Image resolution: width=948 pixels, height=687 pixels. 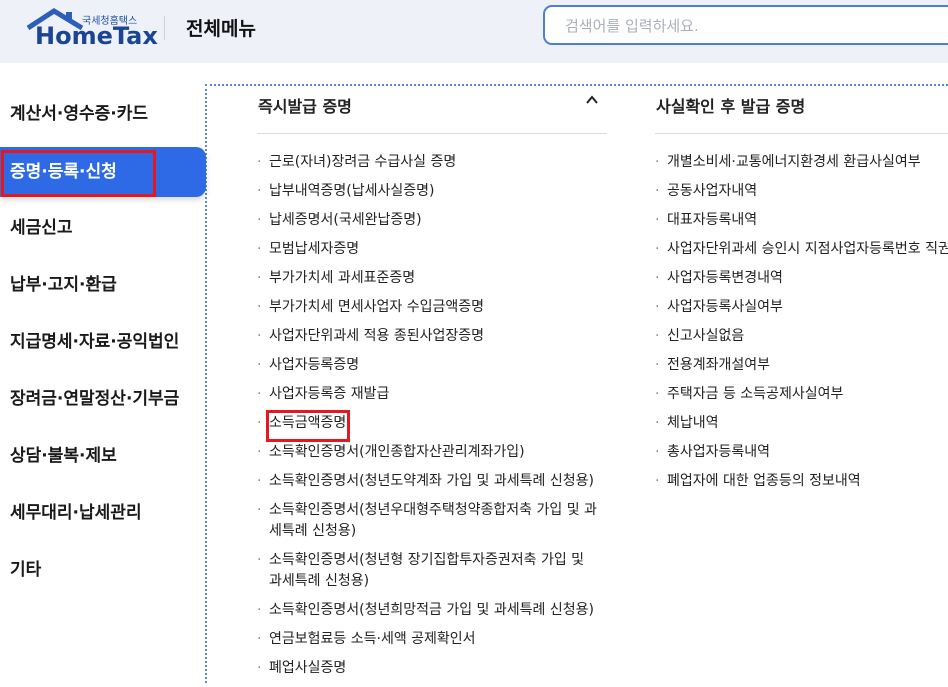 I want to click on list-item: 사업자등록증 재발급, so click(x=432, y=398).